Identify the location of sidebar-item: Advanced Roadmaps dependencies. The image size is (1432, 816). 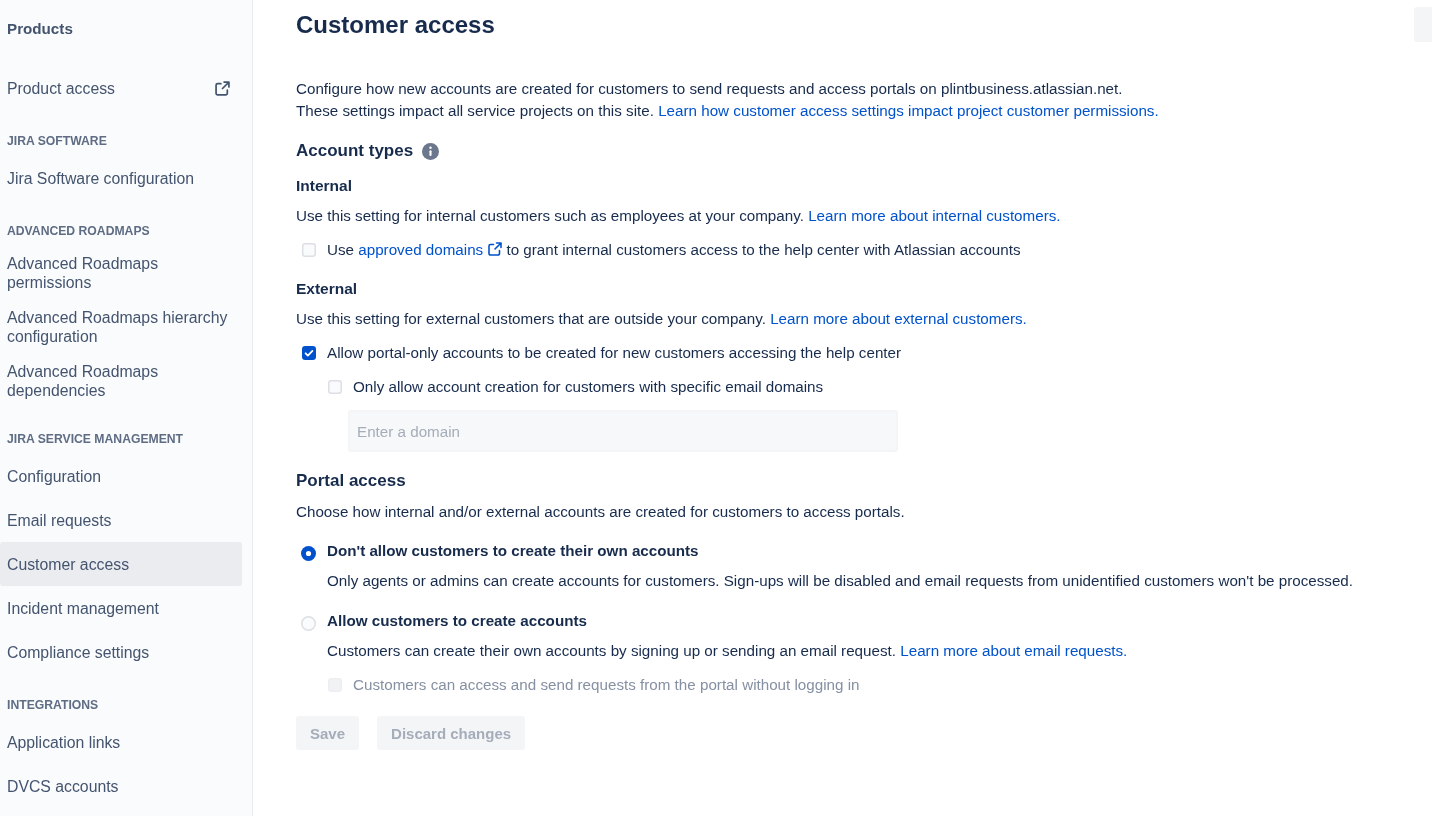
(121, 381).